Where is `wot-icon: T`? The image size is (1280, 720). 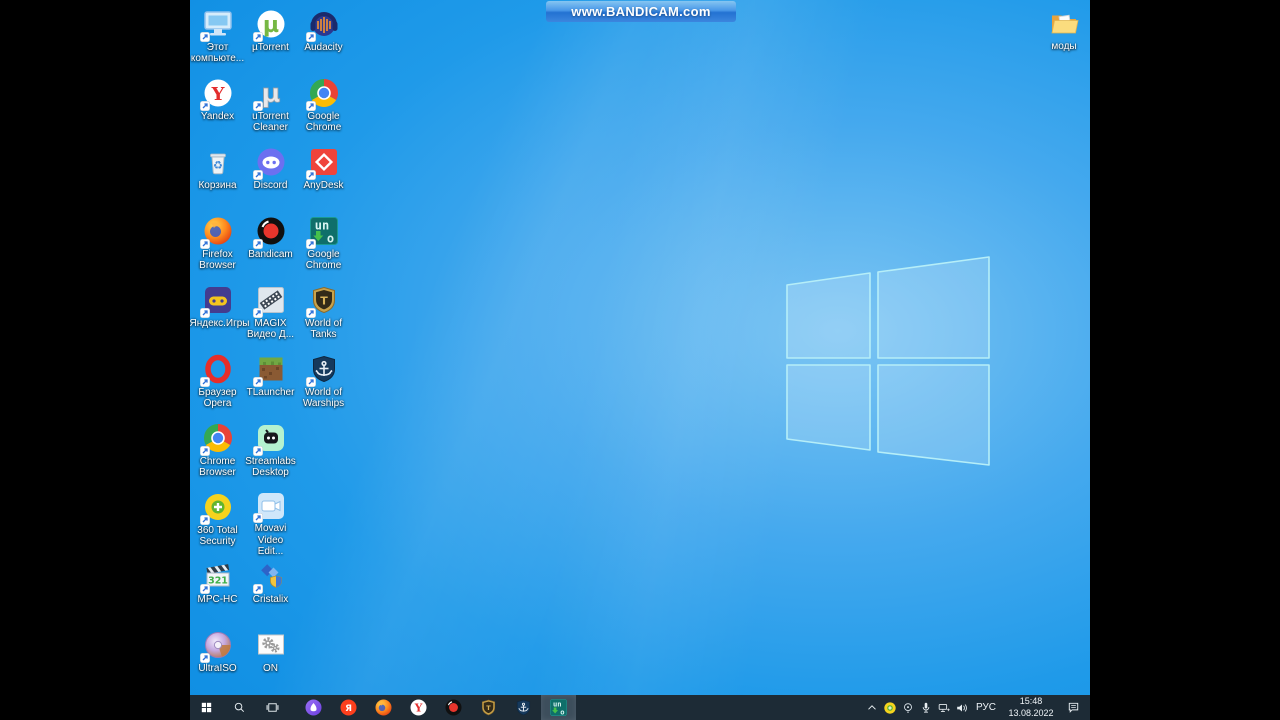
wot-icon: T is located at coordinates (323, 300).